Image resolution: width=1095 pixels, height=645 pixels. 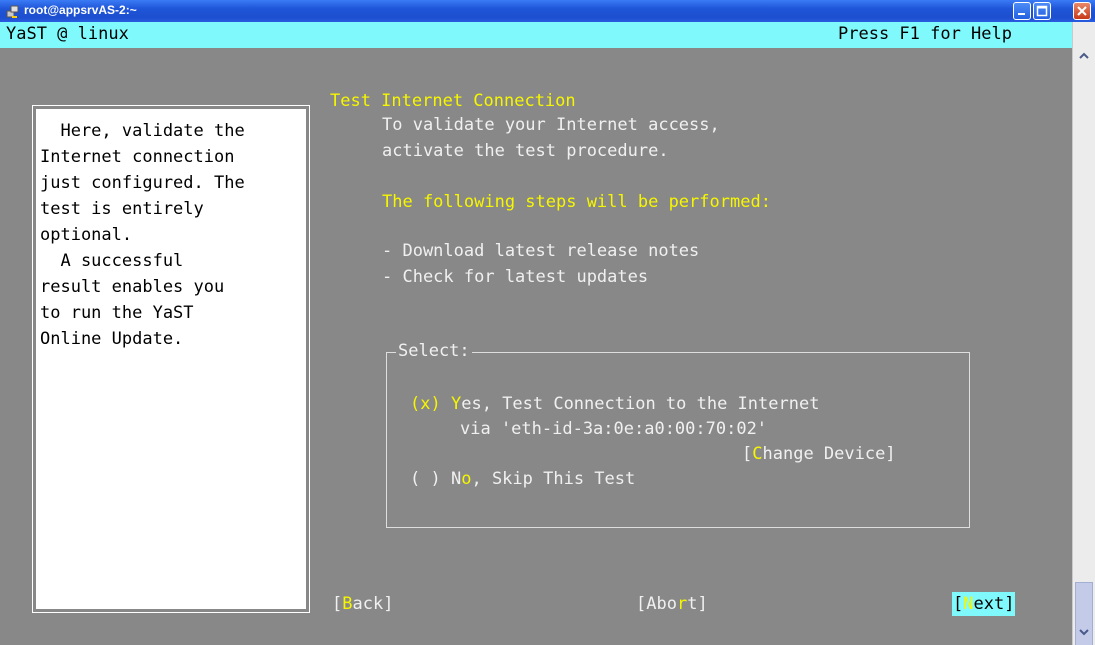 What do you see at coordinates (13, 11) in the screenshot?
I see `terminal-app-icon` at bounding box center [13, 11].